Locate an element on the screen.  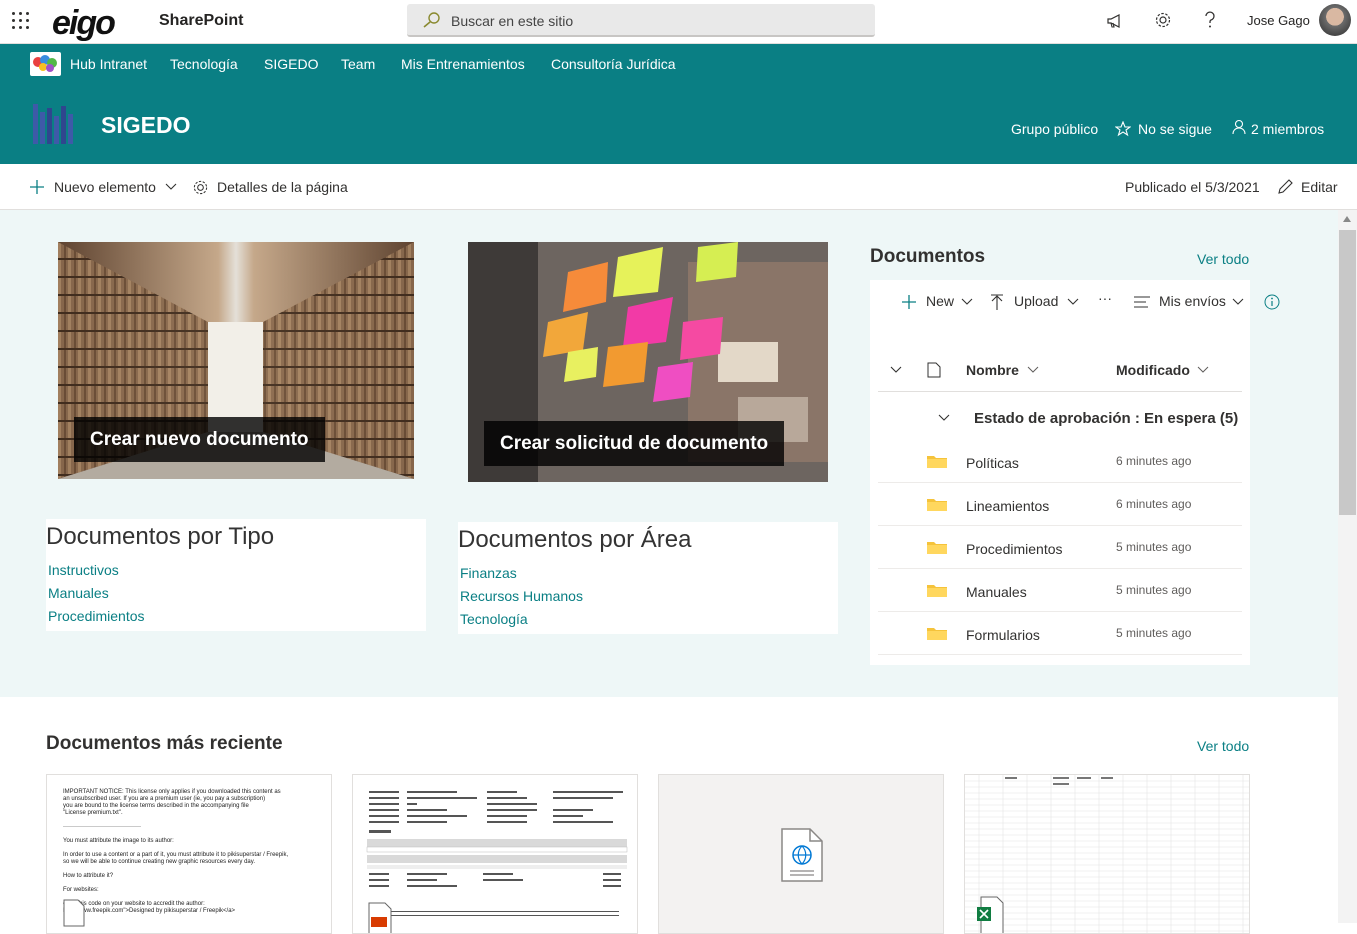
list-item: Procedimientos 5 minutes ago is located at coordinates (1060, 547).